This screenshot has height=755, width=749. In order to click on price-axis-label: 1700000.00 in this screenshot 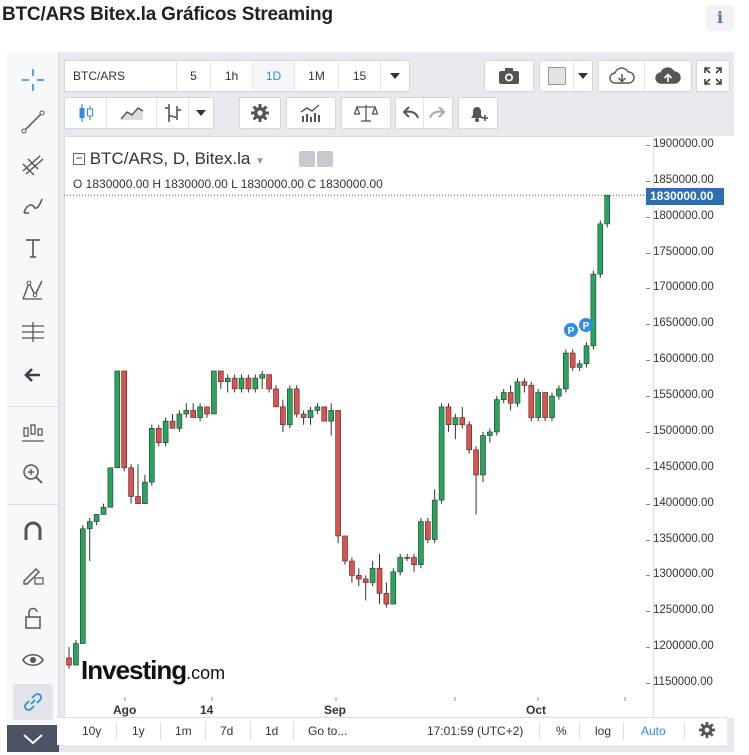, I will do `click(683, 287)`.